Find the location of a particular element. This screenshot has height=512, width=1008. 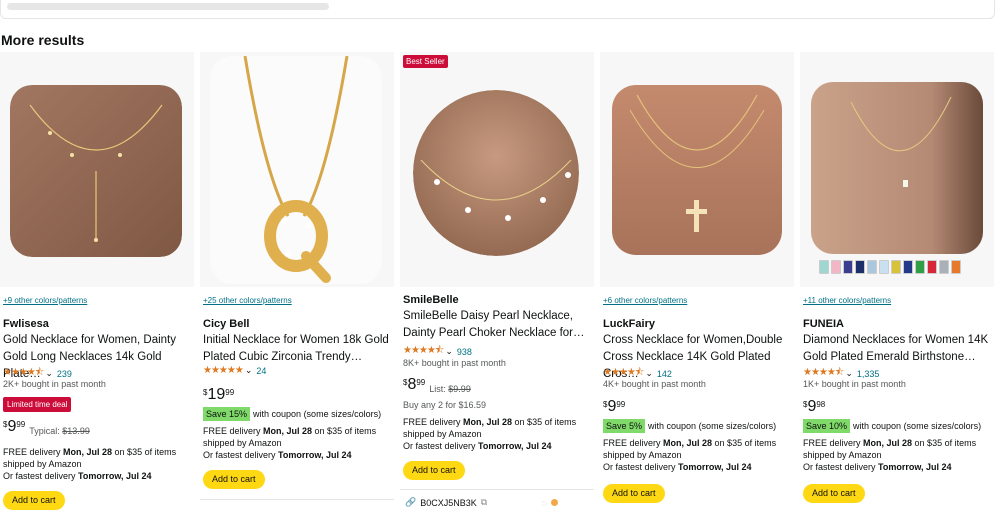

link-icon: 🔗 is located at coordinates (410, 502).